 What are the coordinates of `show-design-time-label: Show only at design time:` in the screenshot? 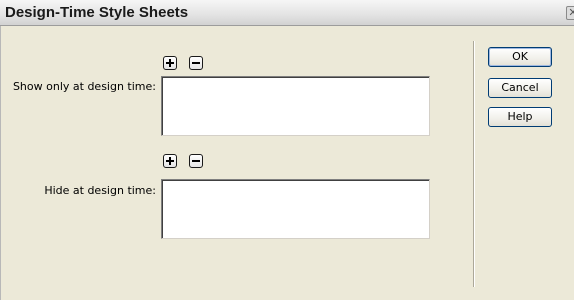 It's located at (84, 86).